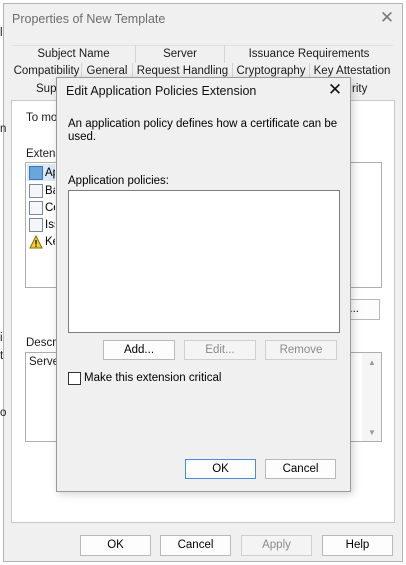 This screenshot has width=406, height=565. Describe the element at coordinates (50, 225) in the screenshot. I see `extension-item: Iss` at that location.